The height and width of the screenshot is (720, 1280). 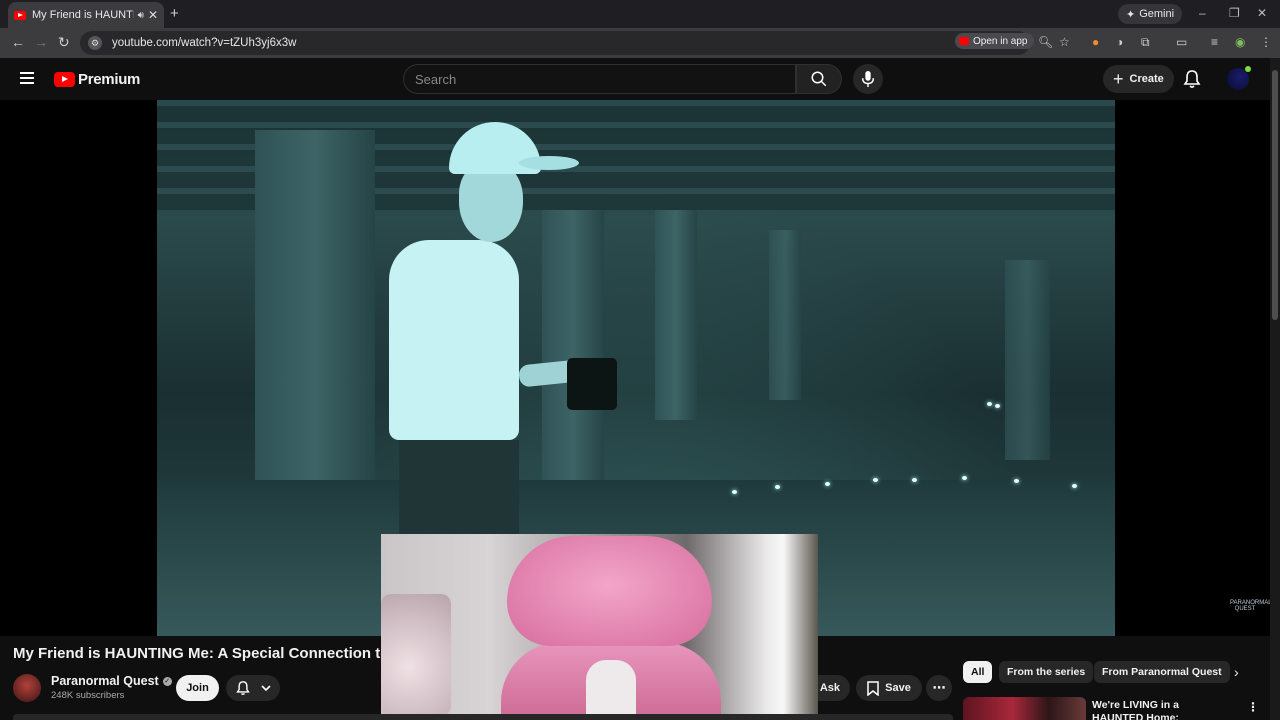 What do you see at coordinates (1214, 42) in the screenshot?
I see `reading-list-icon: ≡` at bounding box center [1214, 42].